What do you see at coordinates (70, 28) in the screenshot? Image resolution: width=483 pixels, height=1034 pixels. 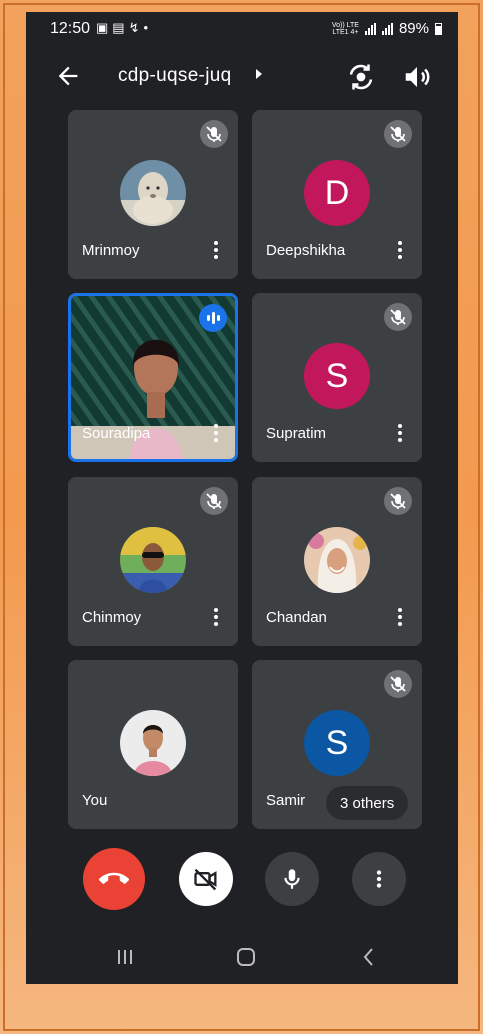 I see `status-time: 12:50` at bounding box center [70, 28].